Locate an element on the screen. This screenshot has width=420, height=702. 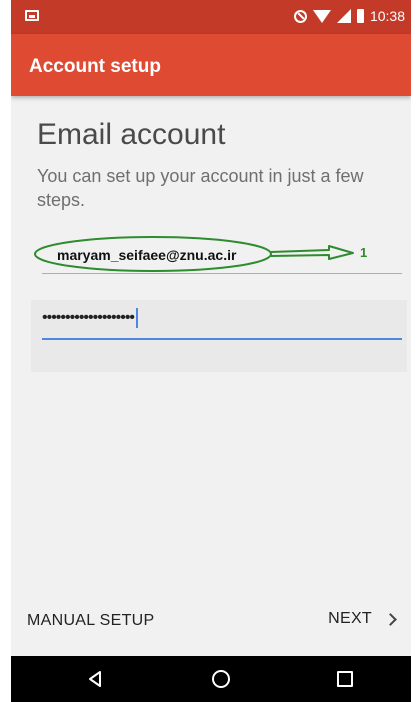
password-row: •••••••••••••••••••• is located at coordinates (219, 336).